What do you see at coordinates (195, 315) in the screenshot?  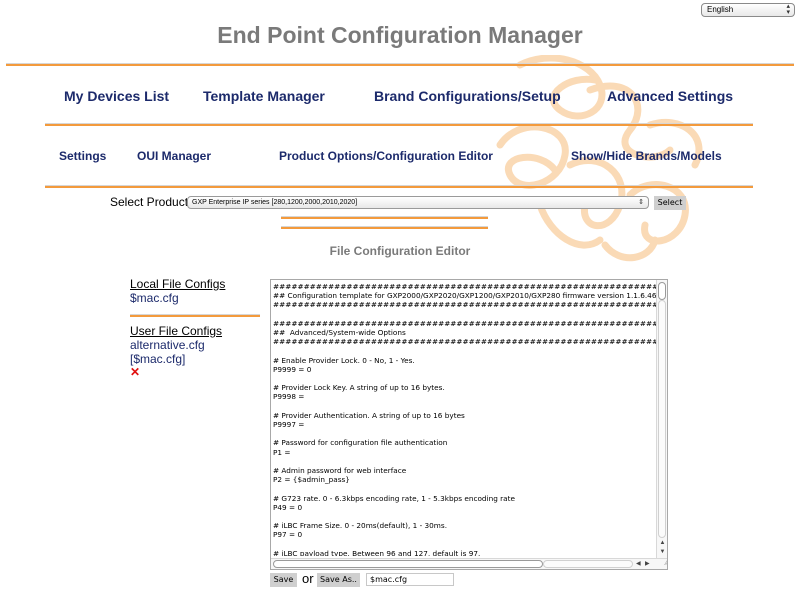 I see `sidebar-divider` at bounding box center [195, 315].